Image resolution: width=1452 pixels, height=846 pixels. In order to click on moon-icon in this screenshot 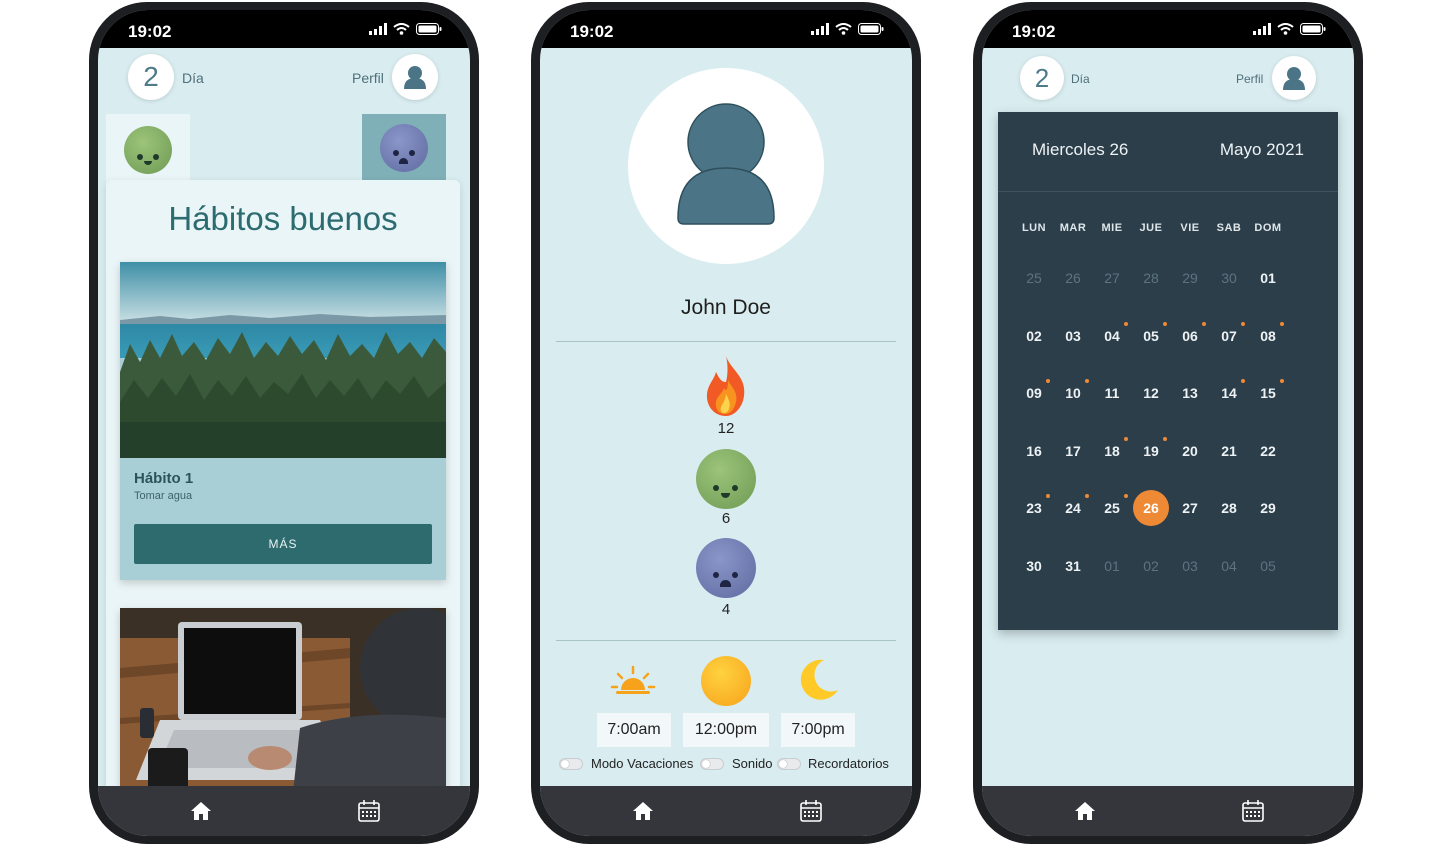, I will do `click(819, 679)`.